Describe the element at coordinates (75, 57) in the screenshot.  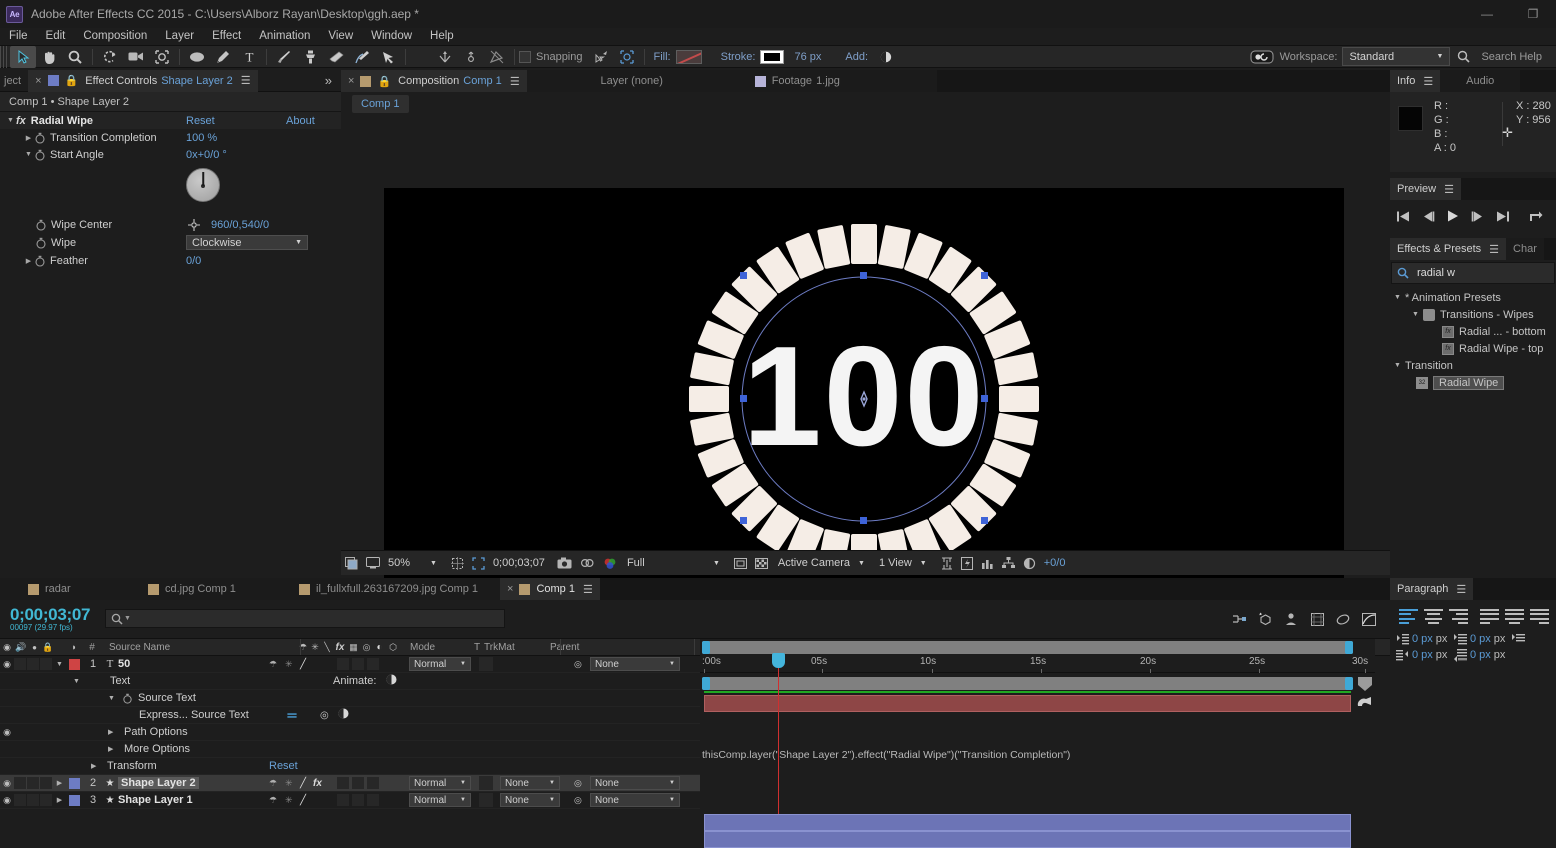
I see `zoom-tool-icon` at that location.